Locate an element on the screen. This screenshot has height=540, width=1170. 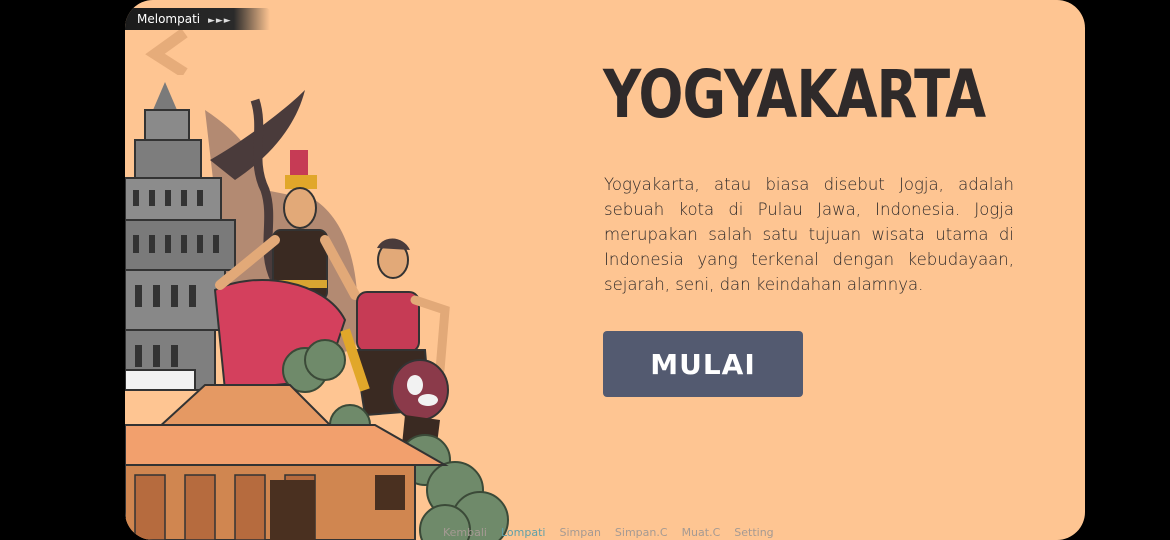
page-title: YOGYAKARTA is located at coordinates (794, 94).